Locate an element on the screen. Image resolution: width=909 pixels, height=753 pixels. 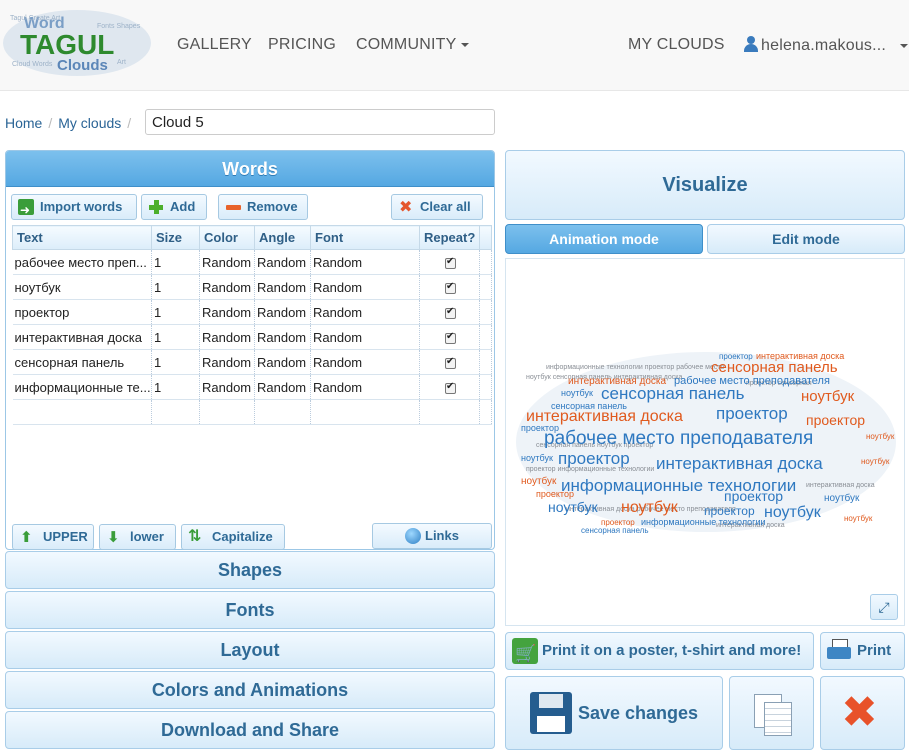
save-changes-button: Save changes is located at coordinates (614, 713).